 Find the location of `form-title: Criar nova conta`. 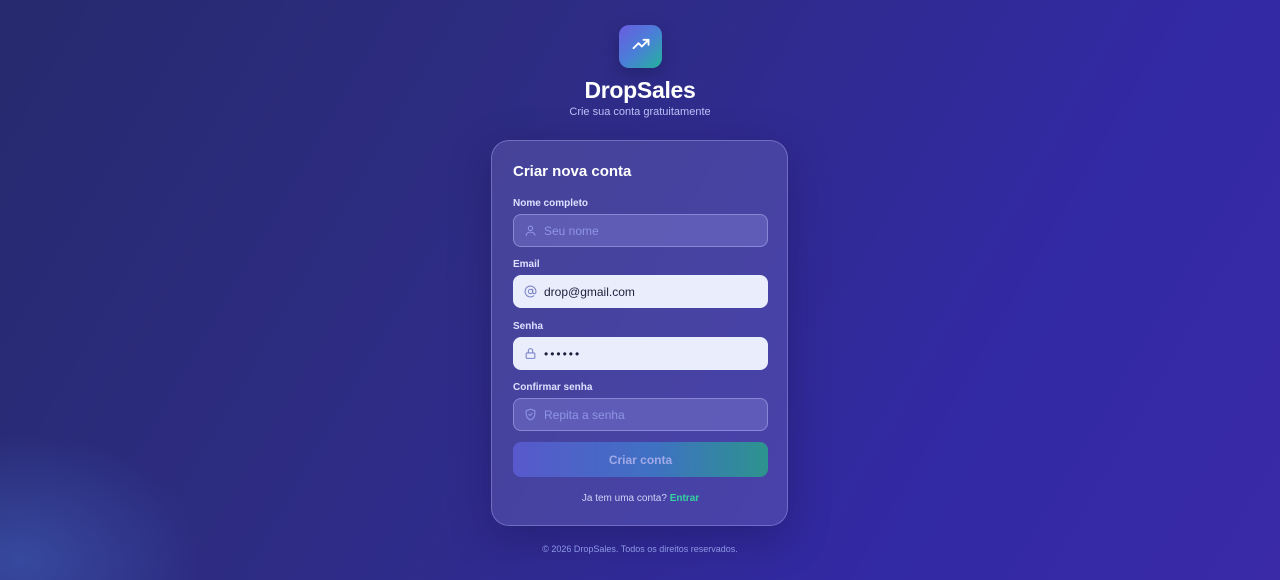

form-title: Criar nova conta is located at coordinates (572, 171).